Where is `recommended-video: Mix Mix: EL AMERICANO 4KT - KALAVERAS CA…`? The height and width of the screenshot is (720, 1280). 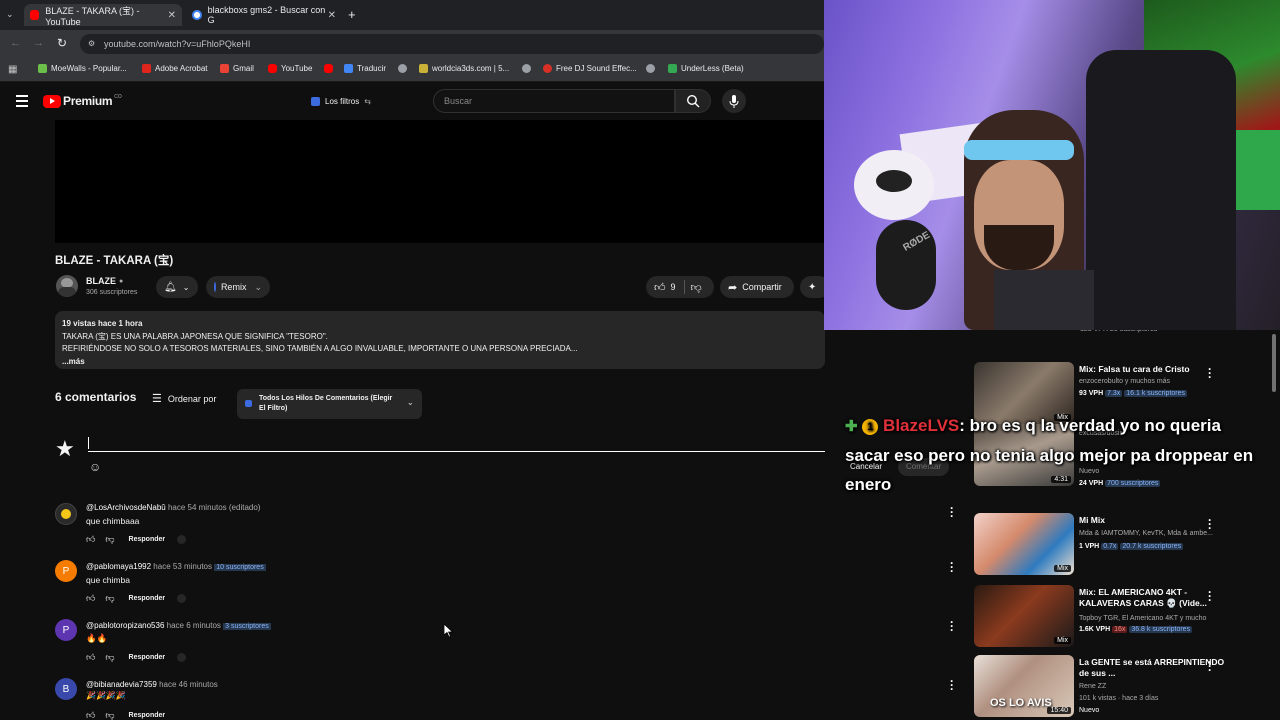 recommended-video: Mix Mix: EL AMERICANO 4KT - KALAVERAS CA… is located at coordinates (1124, 617).